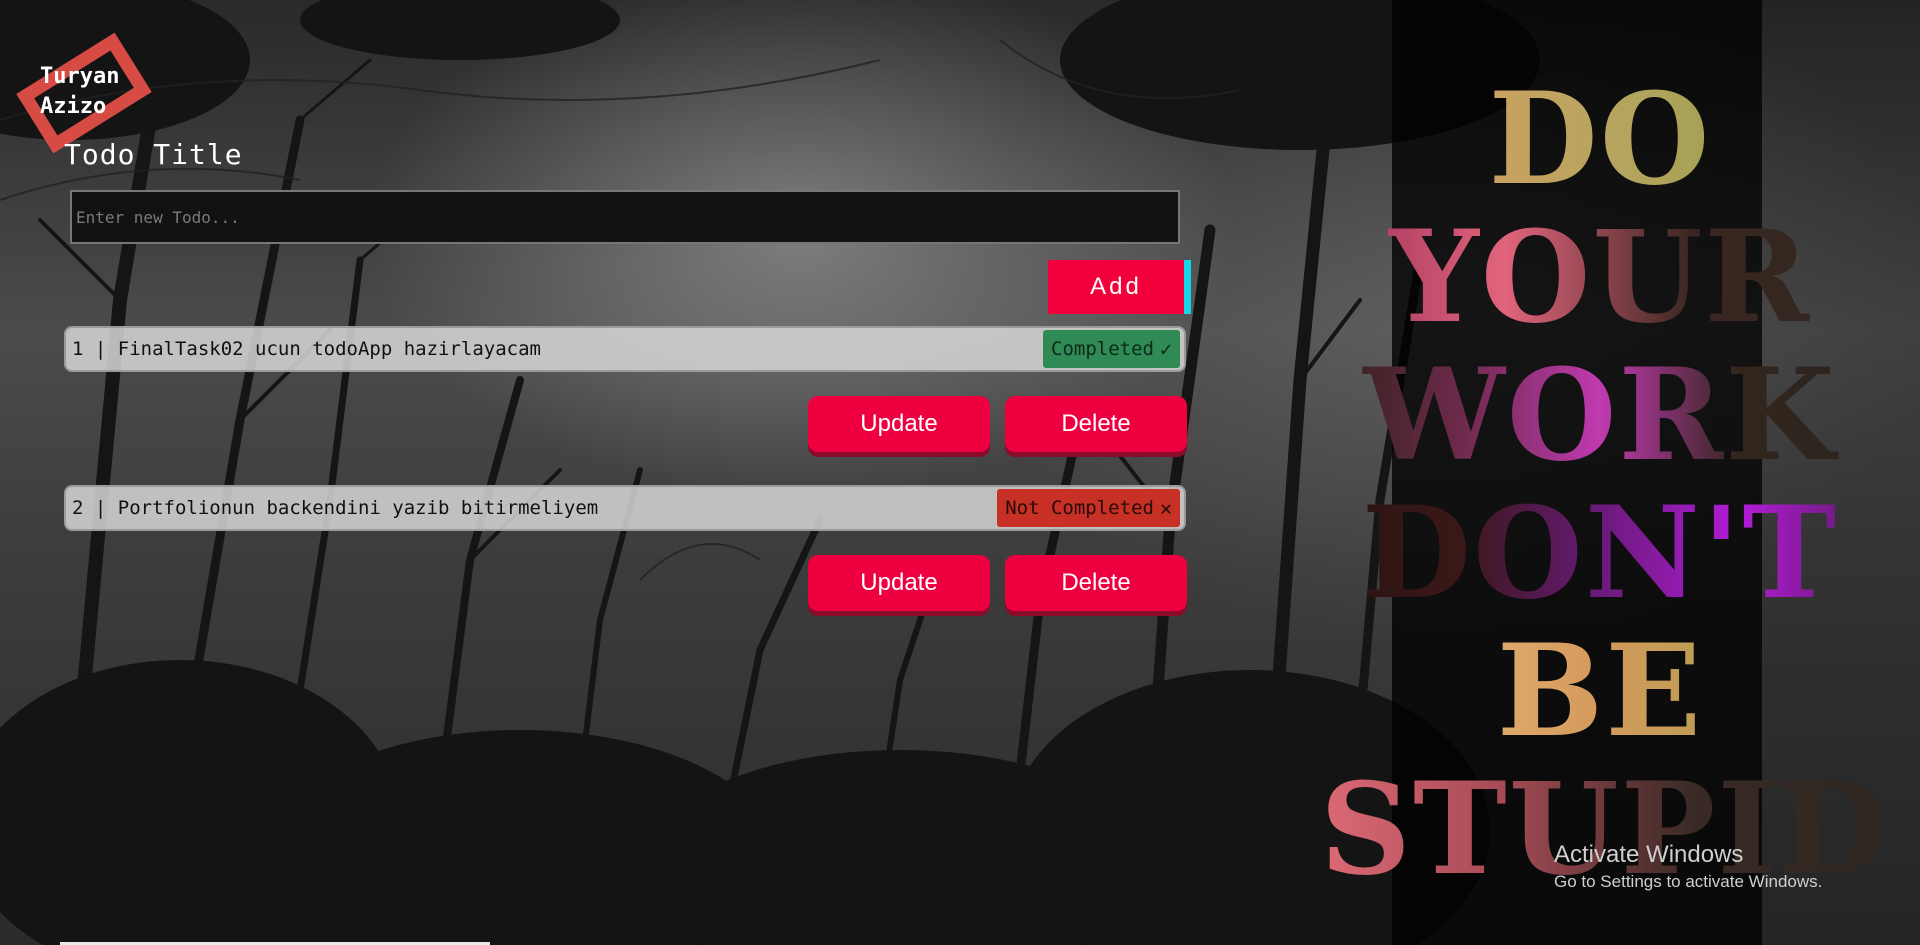 Image resolution: width=1920 pixels, height=945 pixels. What do you see at coordinates (1102, 349) in the screenshot?
I see `status-label: Completed` at bounding box center [1102, 349].